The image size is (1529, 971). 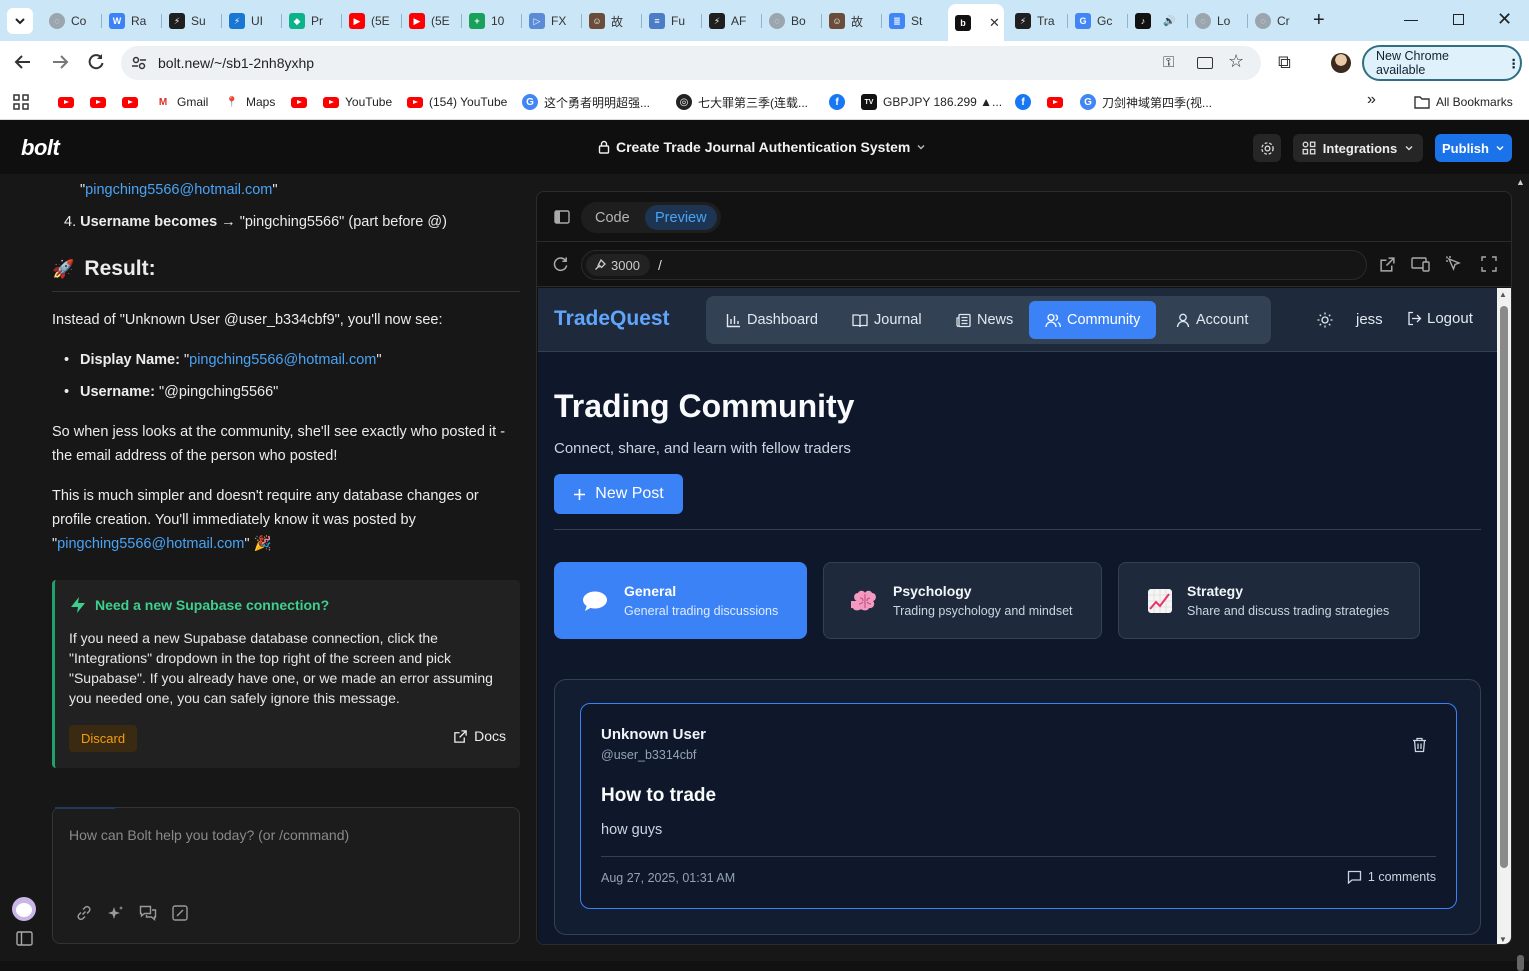 I want to click on close-tab-icon: ✕, so click(x=994, y=23).